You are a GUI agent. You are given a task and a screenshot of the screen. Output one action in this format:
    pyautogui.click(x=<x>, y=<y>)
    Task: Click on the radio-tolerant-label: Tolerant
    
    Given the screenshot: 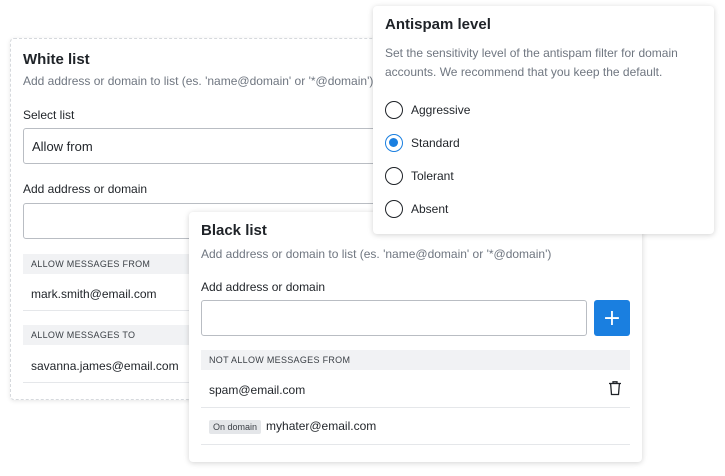 What is the action you would take?
    pyautogui.click(x=432, y=176)
    